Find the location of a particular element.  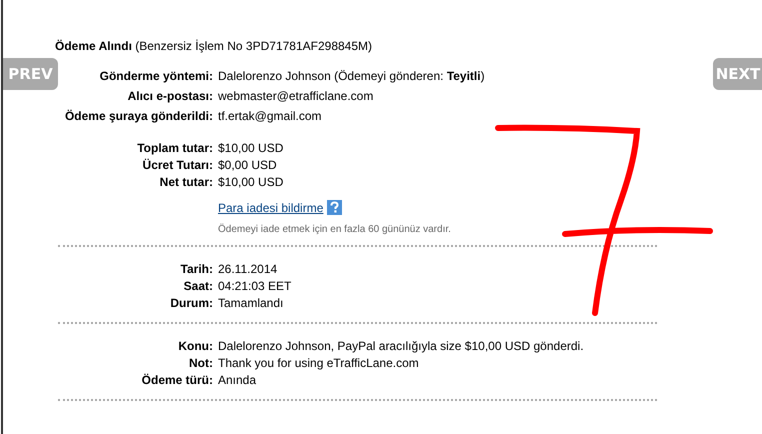

field-label: Durum: is located at coordinates (191, 303).